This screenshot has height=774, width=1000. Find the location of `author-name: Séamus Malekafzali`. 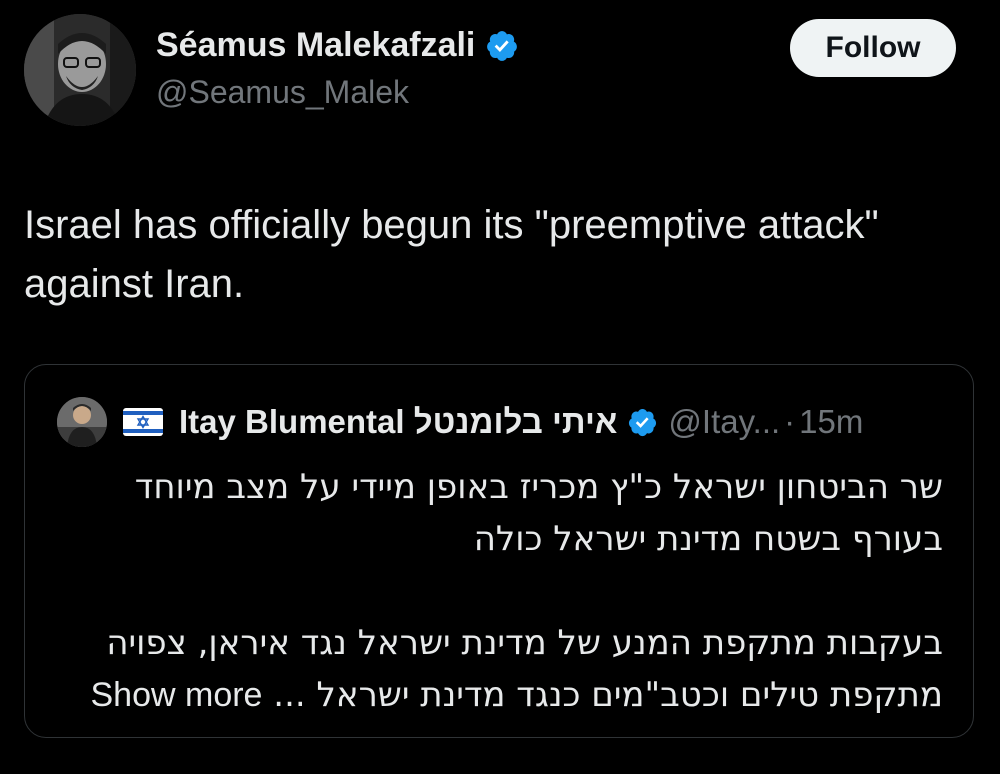

author-name: Séamus Malekafzali is located at coordinates (337, 45).